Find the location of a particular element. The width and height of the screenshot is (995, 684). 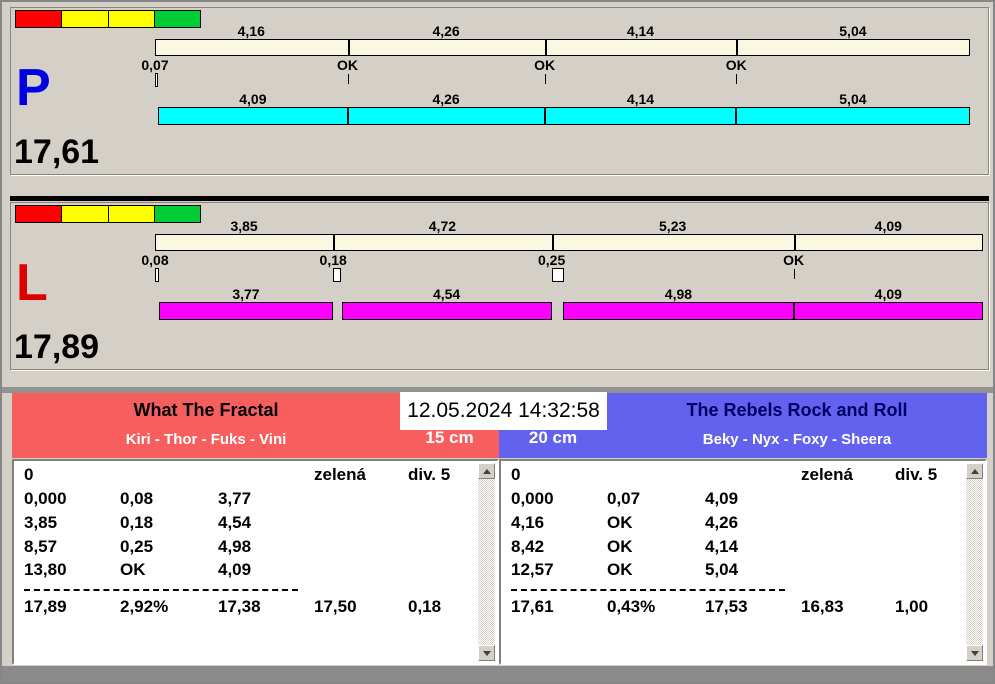

team-dogs: Beky - Nyx - Foxy - Sheera is located at coordinates (797, 439).